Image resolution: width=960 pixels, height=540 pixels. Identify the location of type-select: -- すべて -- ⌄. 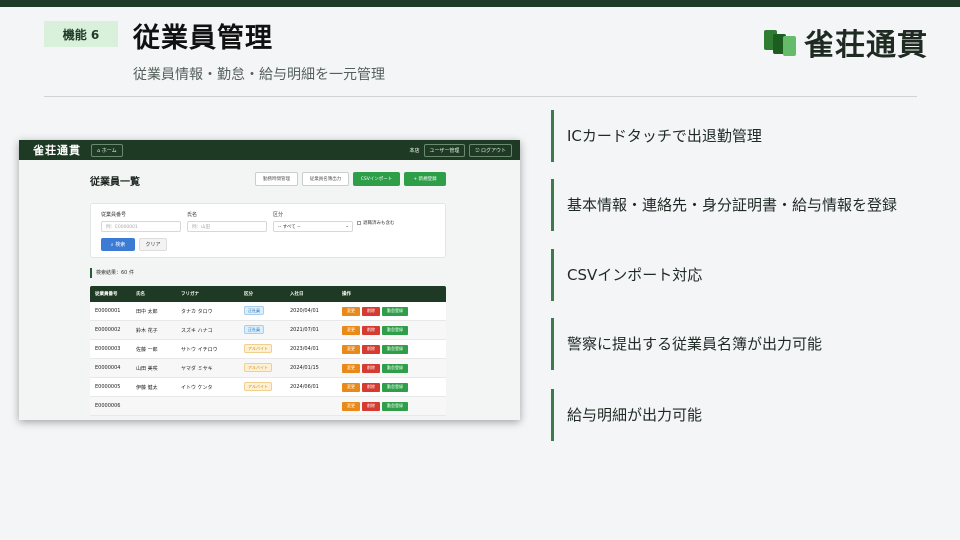
(313, 226).